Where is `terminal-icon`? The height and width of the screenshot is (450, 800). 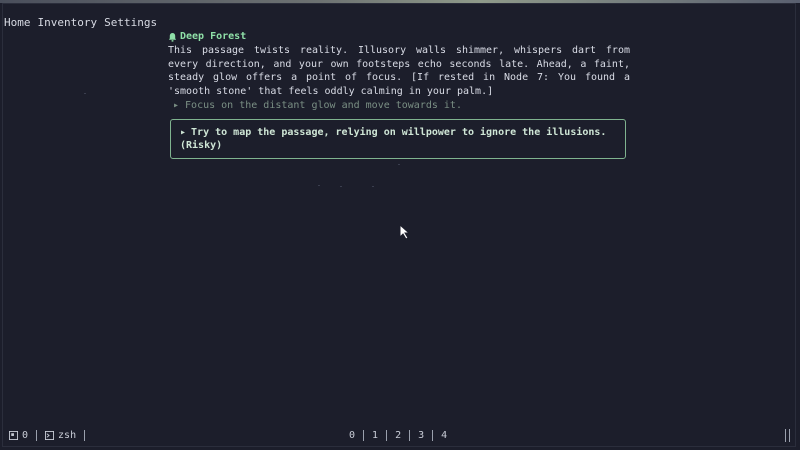
terminal-icon is located at coordinates (50, 435).